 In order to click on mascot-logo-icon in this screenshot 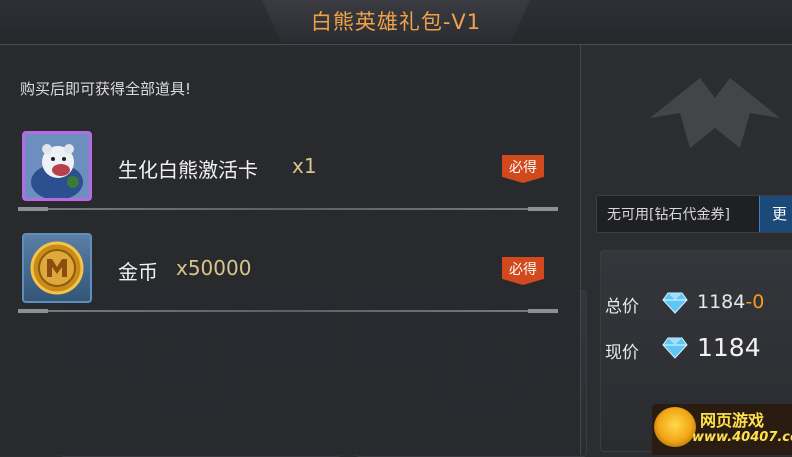, I will do `click(675, 427)`.